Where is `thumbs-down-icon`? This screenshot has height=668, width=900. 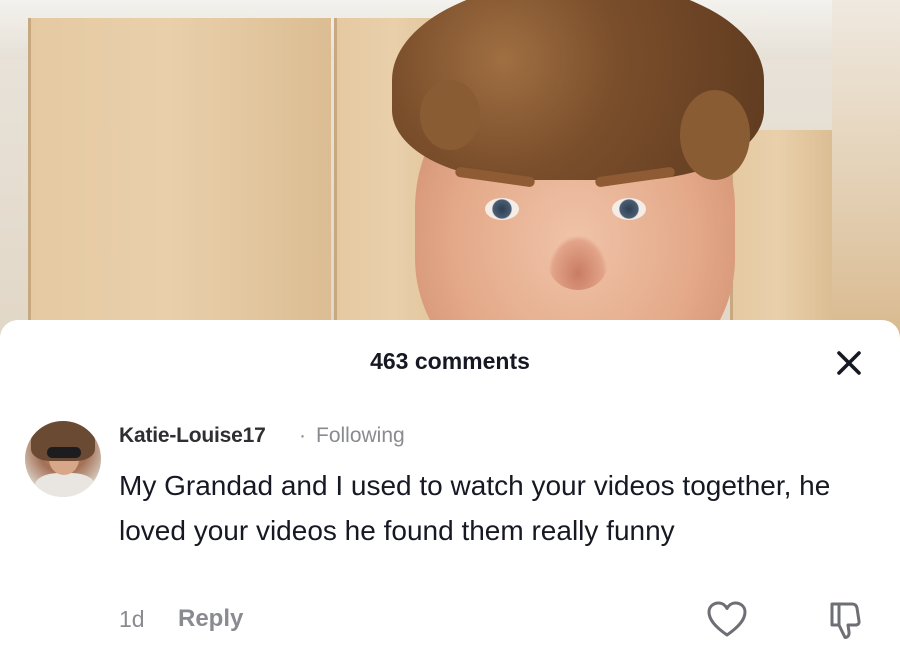 thumbs-down-icon is located at coordinates (846, 620).